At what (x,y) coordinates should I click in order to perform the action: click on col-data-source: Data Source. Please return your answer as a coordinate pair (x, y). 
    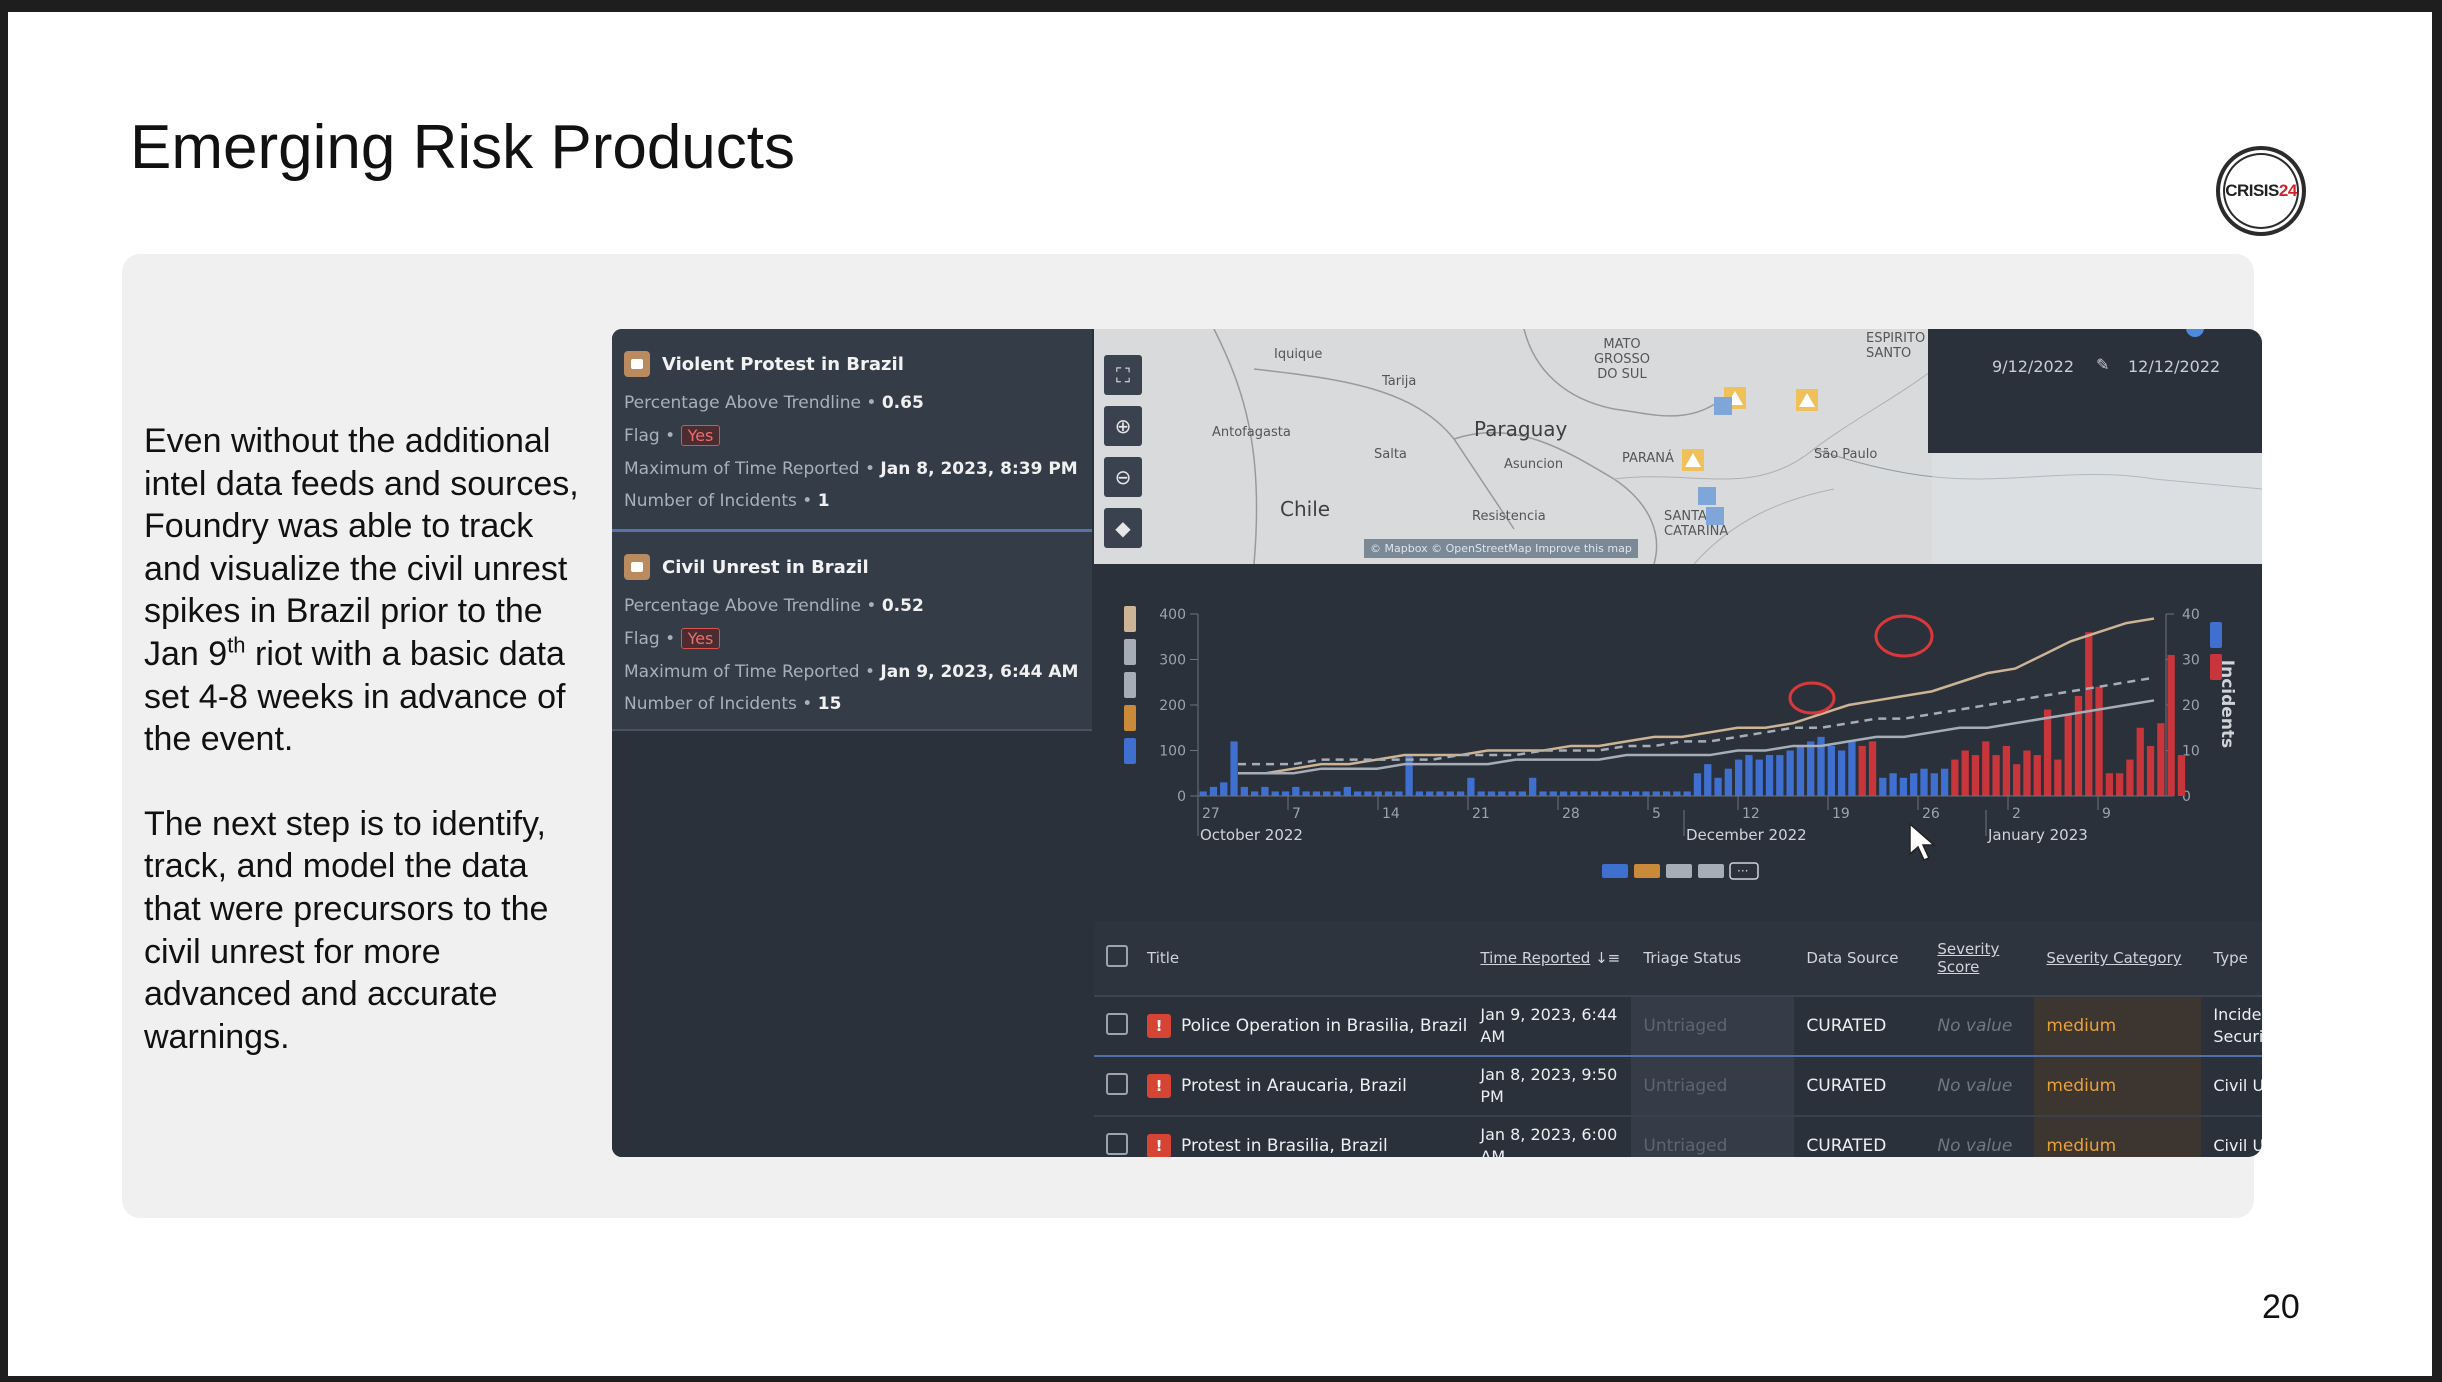
    Looking at the image, I should click on (1860, 959).